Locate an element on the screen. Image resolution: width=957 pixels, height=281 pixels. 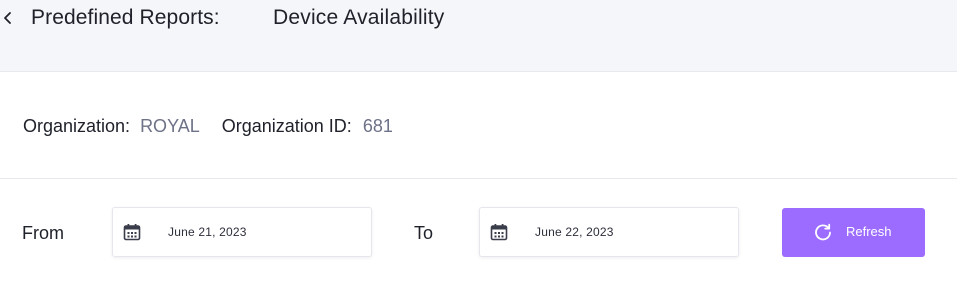
to-date-picker: June 22, 2023 is located at coordinates (609, 232).